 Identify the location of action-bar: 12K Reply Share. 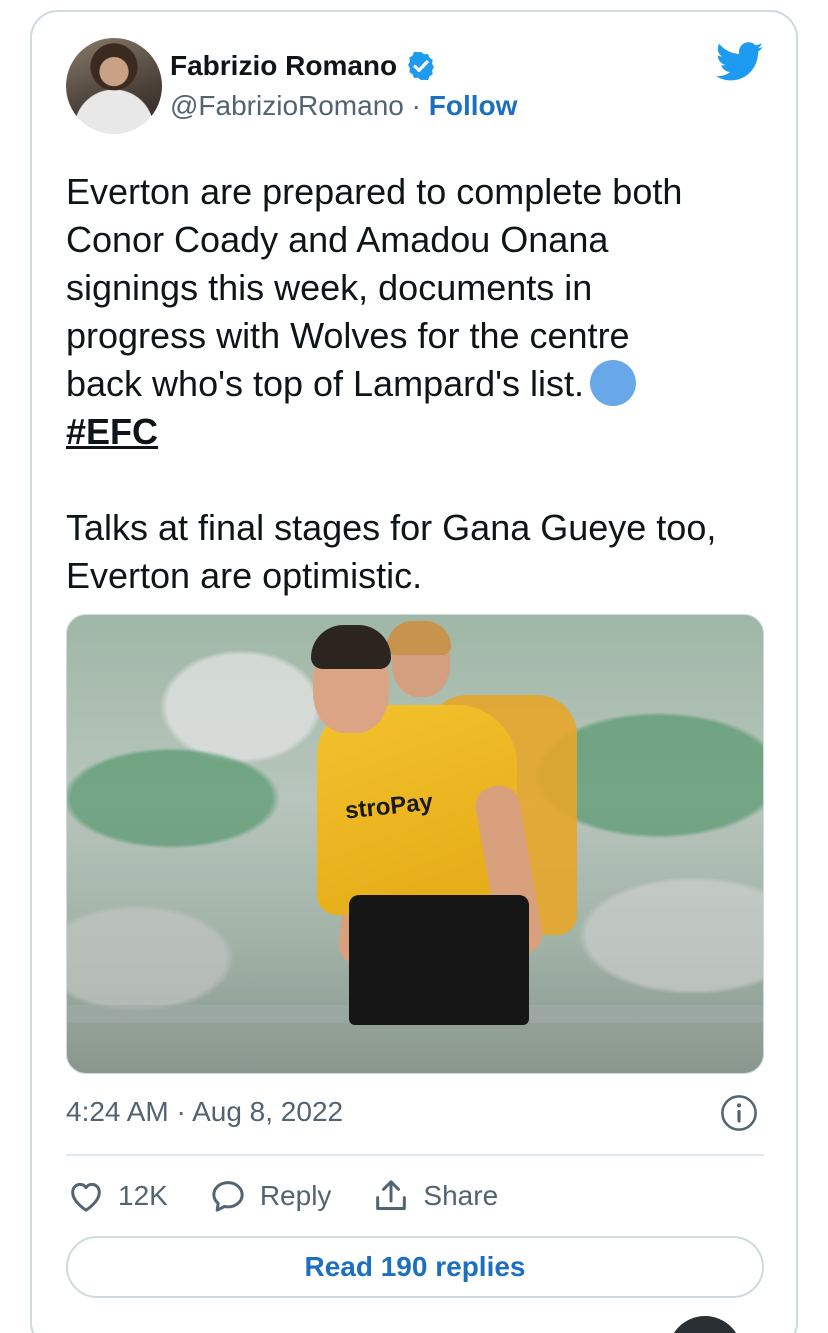
(302, 1196).